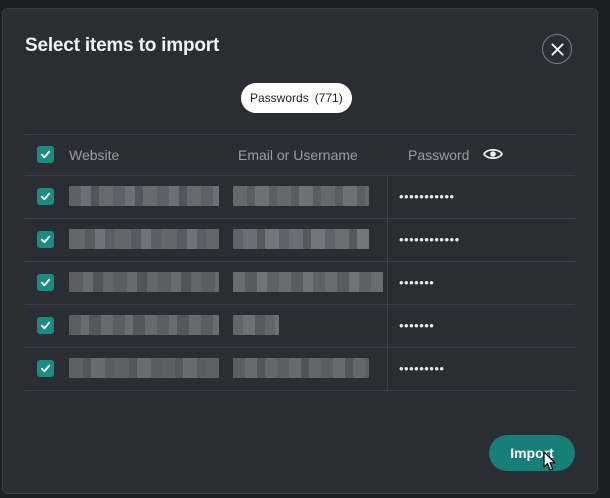 This screenshot has width=610, height=498. I want to click on eye-icon, so click(493, 154).